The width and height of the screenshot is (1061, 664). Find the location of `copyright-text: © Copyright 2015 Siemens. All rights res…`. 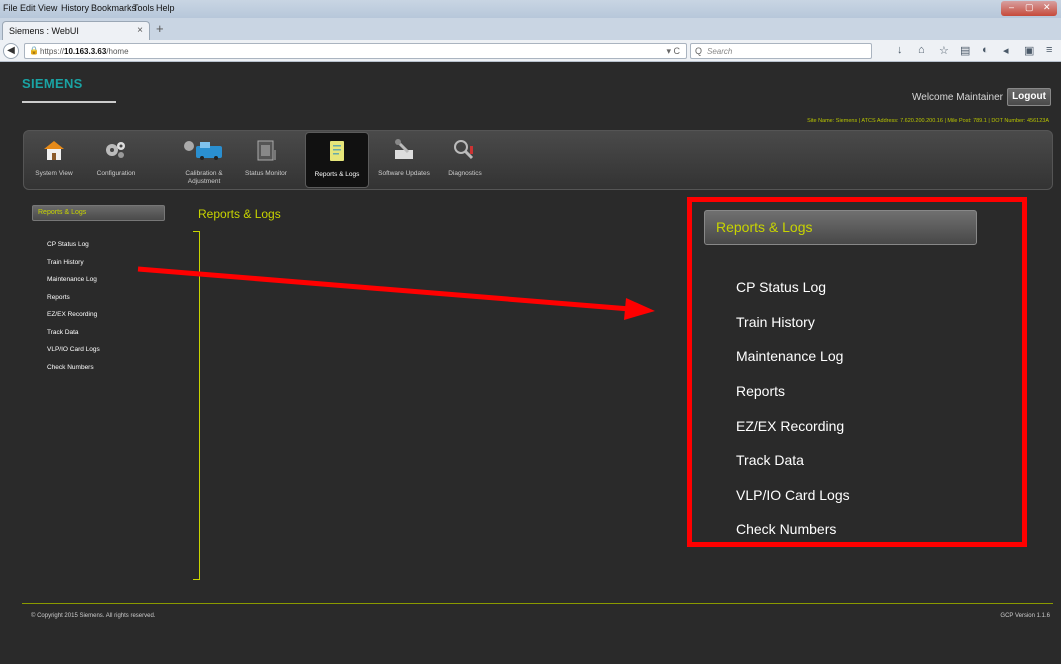

copyright-text: © Copyright 2015 Siemens. All rights res… is located at coordinates (93, 616).